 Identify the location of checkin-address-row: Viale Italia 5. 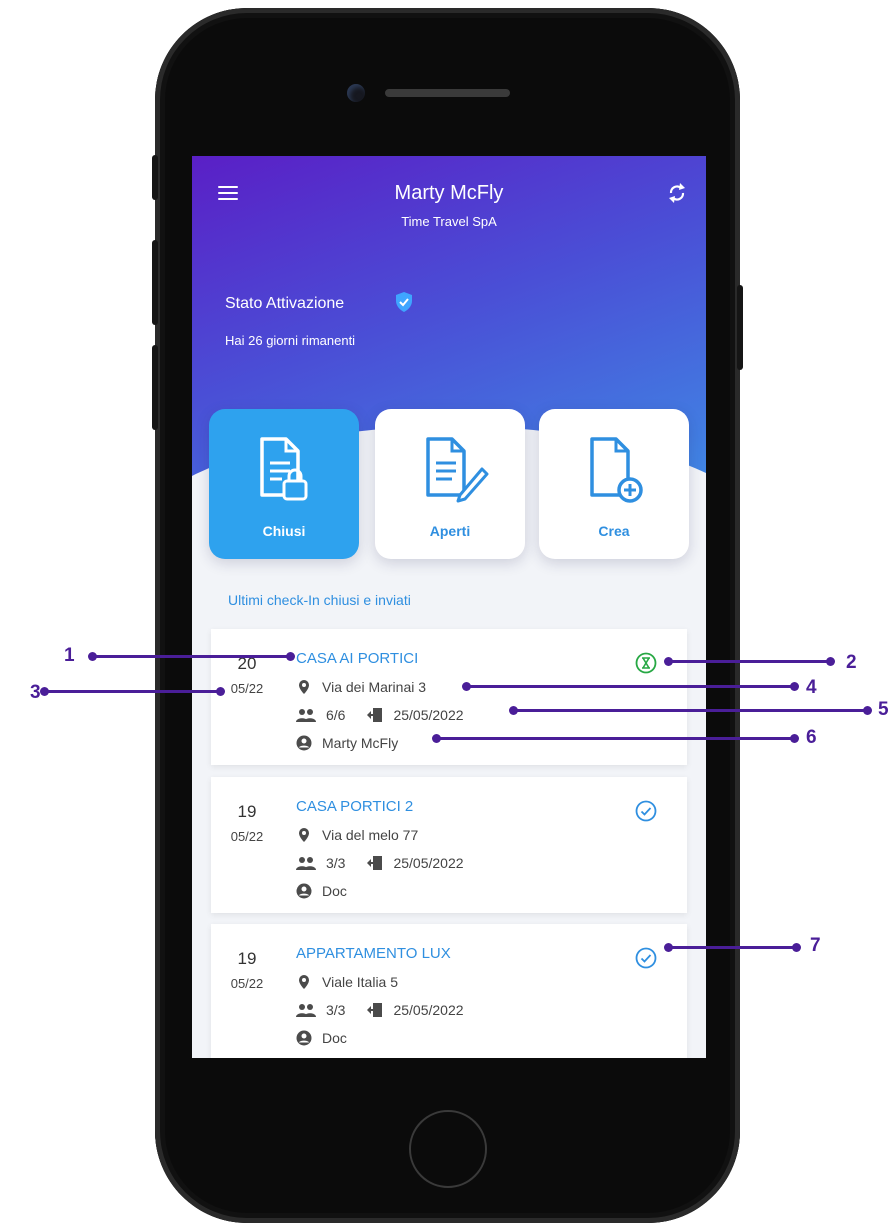
(347, 982).